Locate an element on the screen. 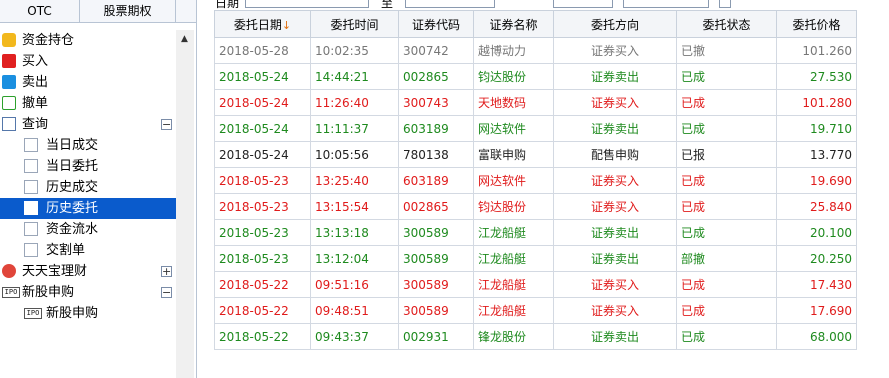  table-row: 2018-05-22 09:48:51 300589 江龙船艇 证券买入 已成 17.690 is located at coordinates (535, 310).